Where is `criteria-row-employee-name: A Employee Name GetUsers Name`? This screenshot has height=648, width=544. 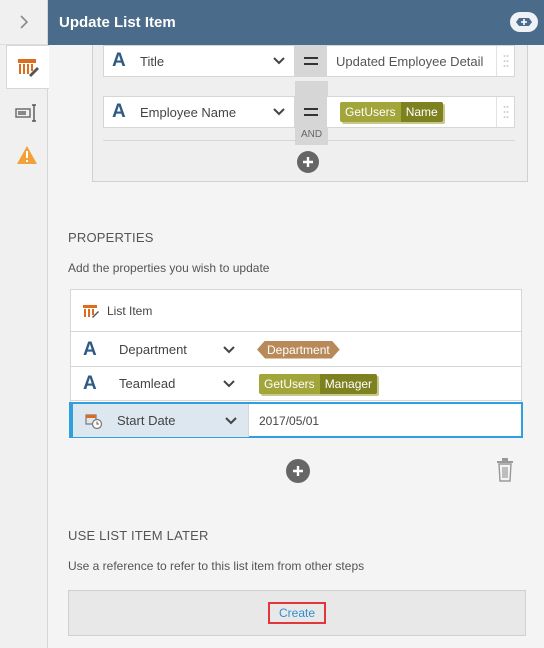
criteria-row-employee-name: A Employee Name GetUsers Name is located at coordinates (309, 112).